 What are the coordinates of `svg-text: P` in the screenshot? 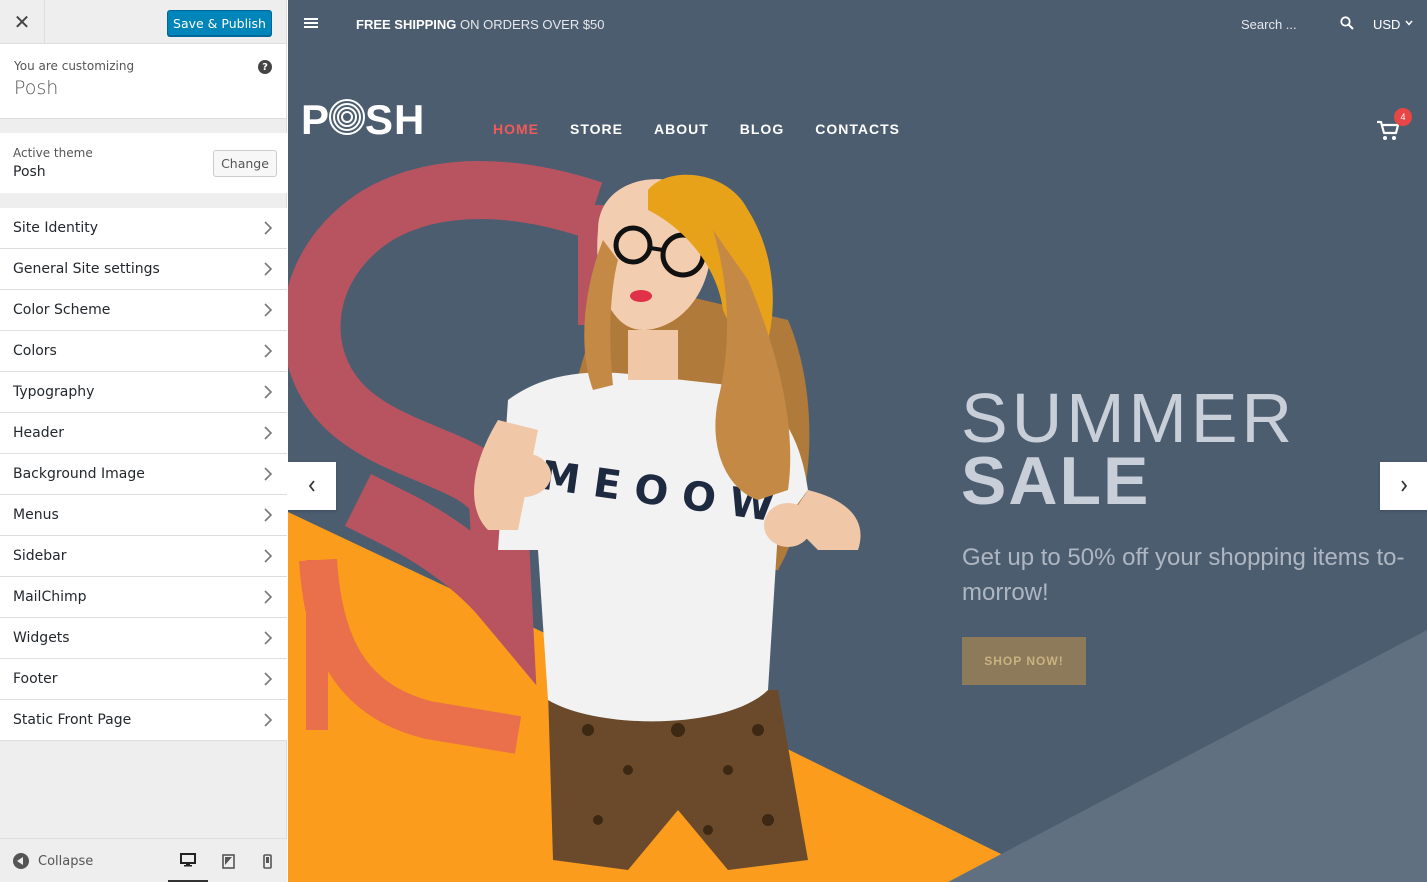 It's located at (315, 118).